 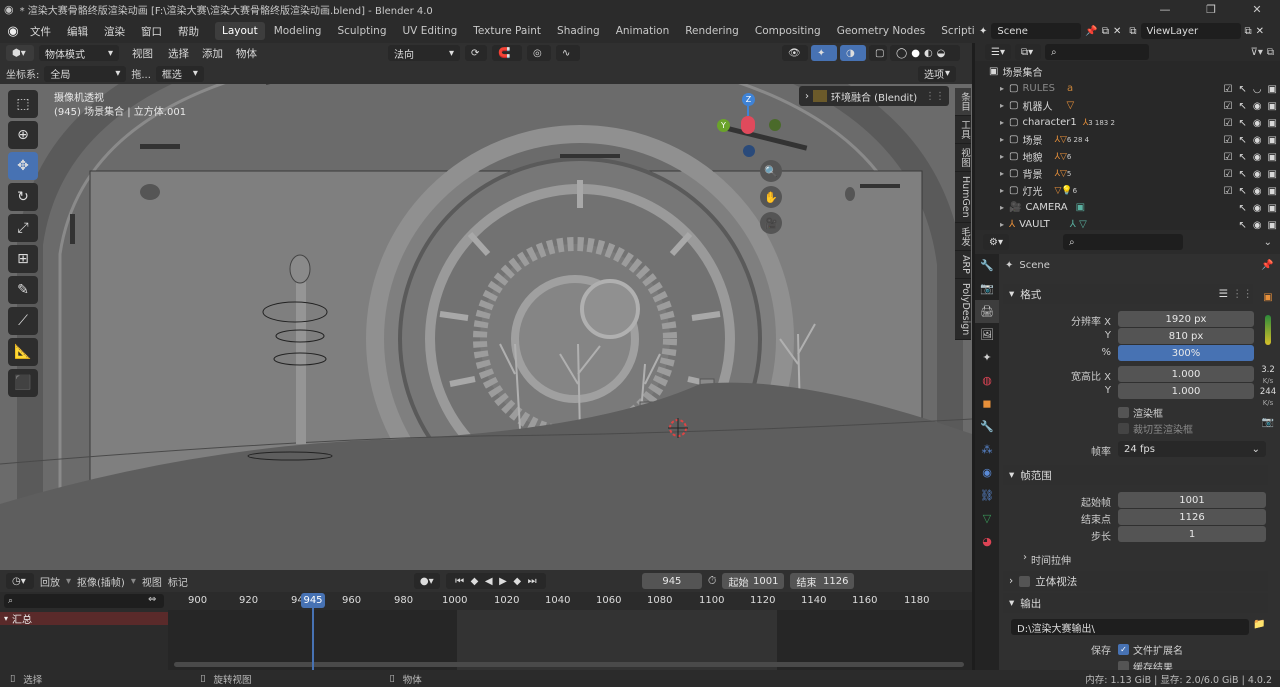 I want to click on gizmo-z-axis: Z, so click(x=748, y=99).